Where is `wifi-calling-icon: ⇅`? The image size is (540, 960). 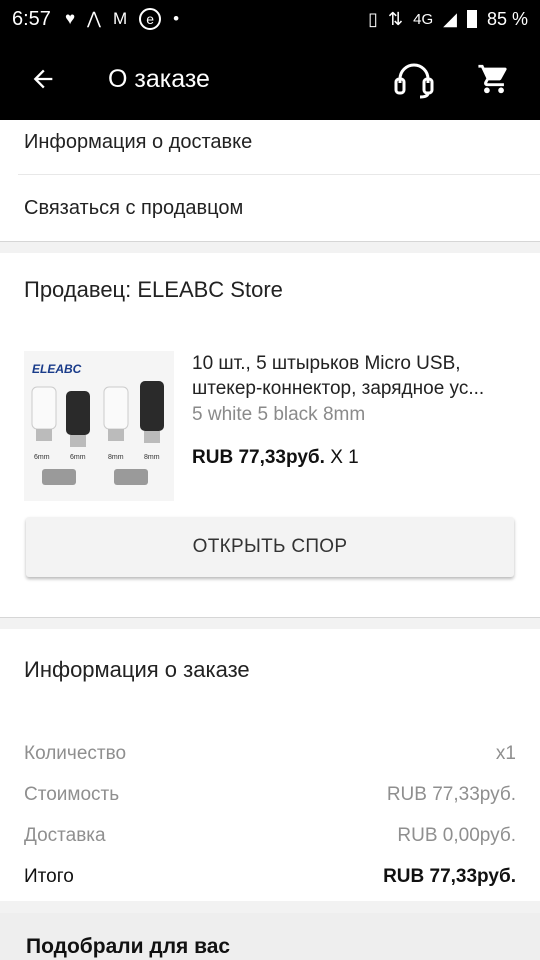
wifi-calling-icon: ⇅ is located at coordinates (396, 18).